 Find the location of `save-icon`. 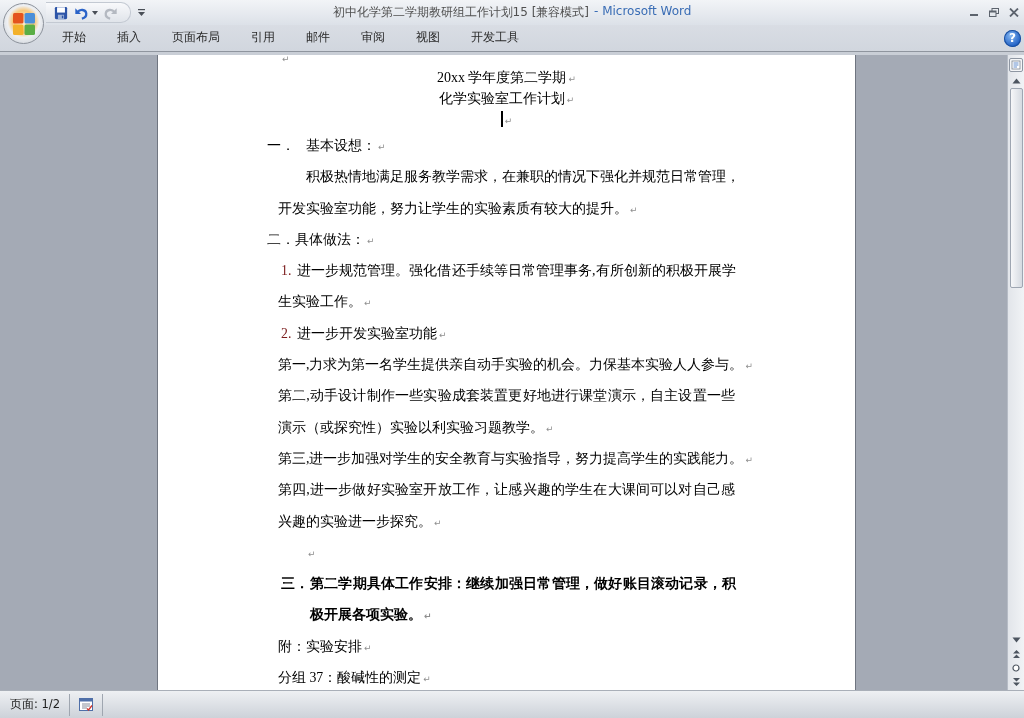

save-icon is located at coordinates (61, 12).